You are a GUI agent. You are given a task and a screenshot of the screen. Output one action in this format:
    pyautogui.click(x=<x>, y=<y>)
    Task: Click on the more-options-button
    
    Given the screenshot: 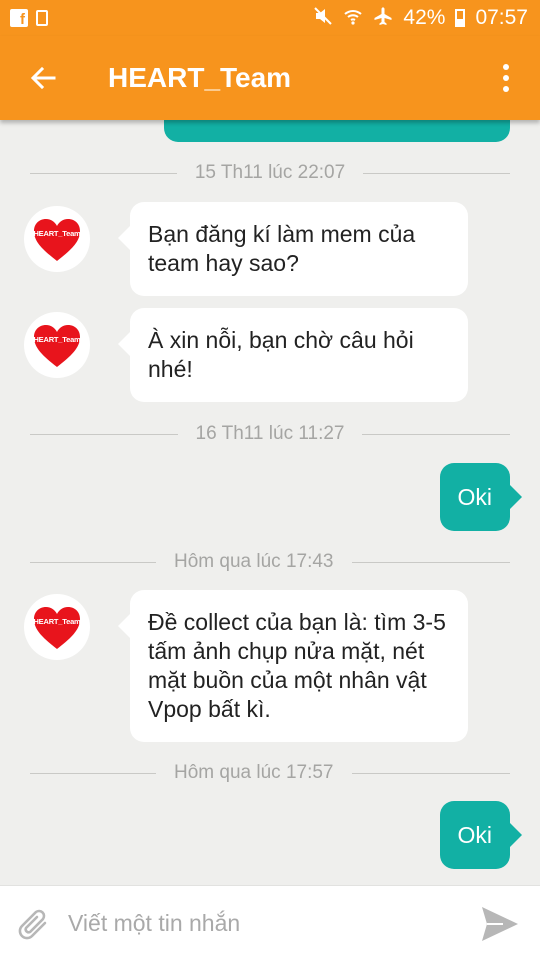 What is the action you would take?
    pyautogui.click(x=506, y=78)
    